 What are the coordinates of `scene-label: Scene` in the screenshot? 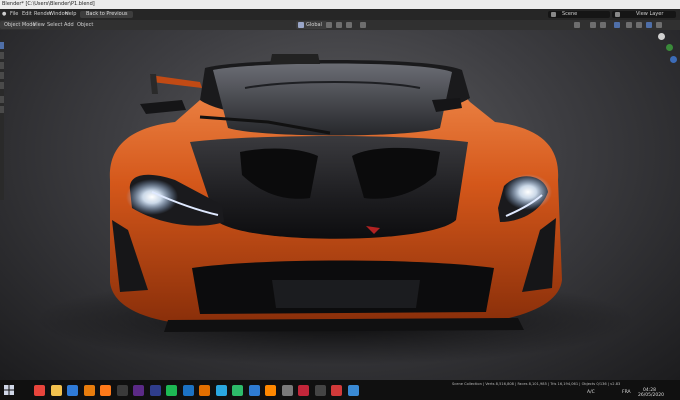 It's located at (570, 14).